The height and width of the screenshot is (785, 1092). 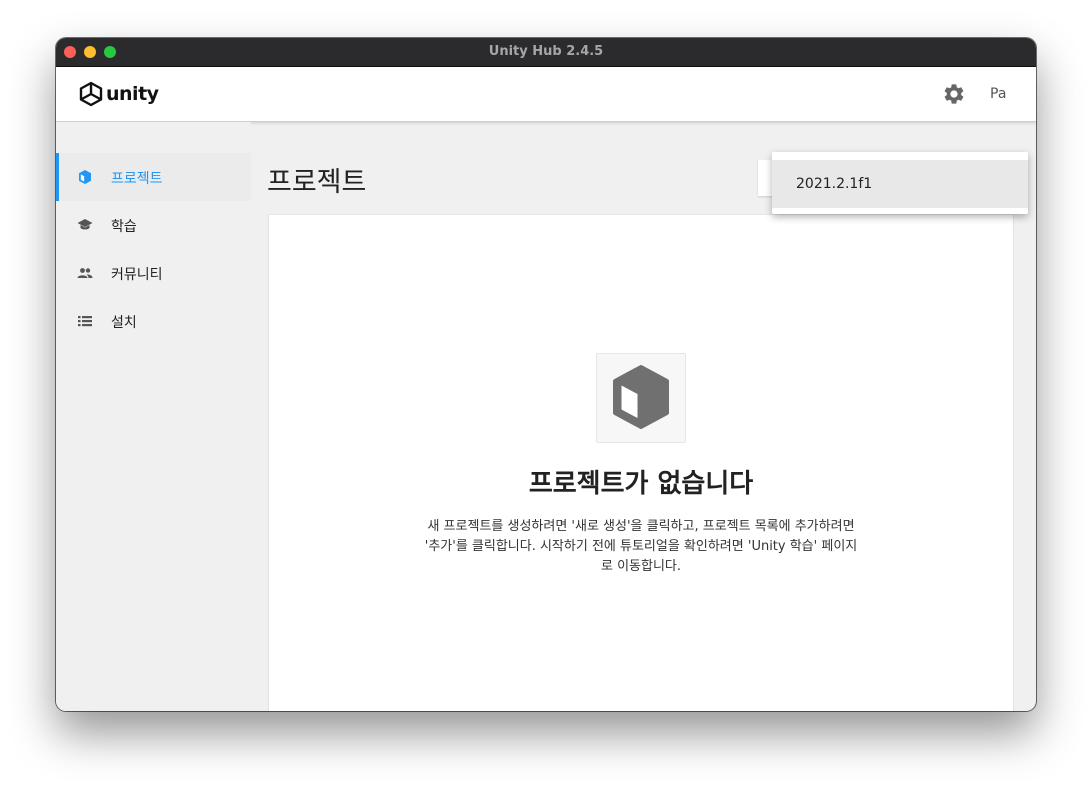 I want to click on list-icon, so click(x=85, y=321).